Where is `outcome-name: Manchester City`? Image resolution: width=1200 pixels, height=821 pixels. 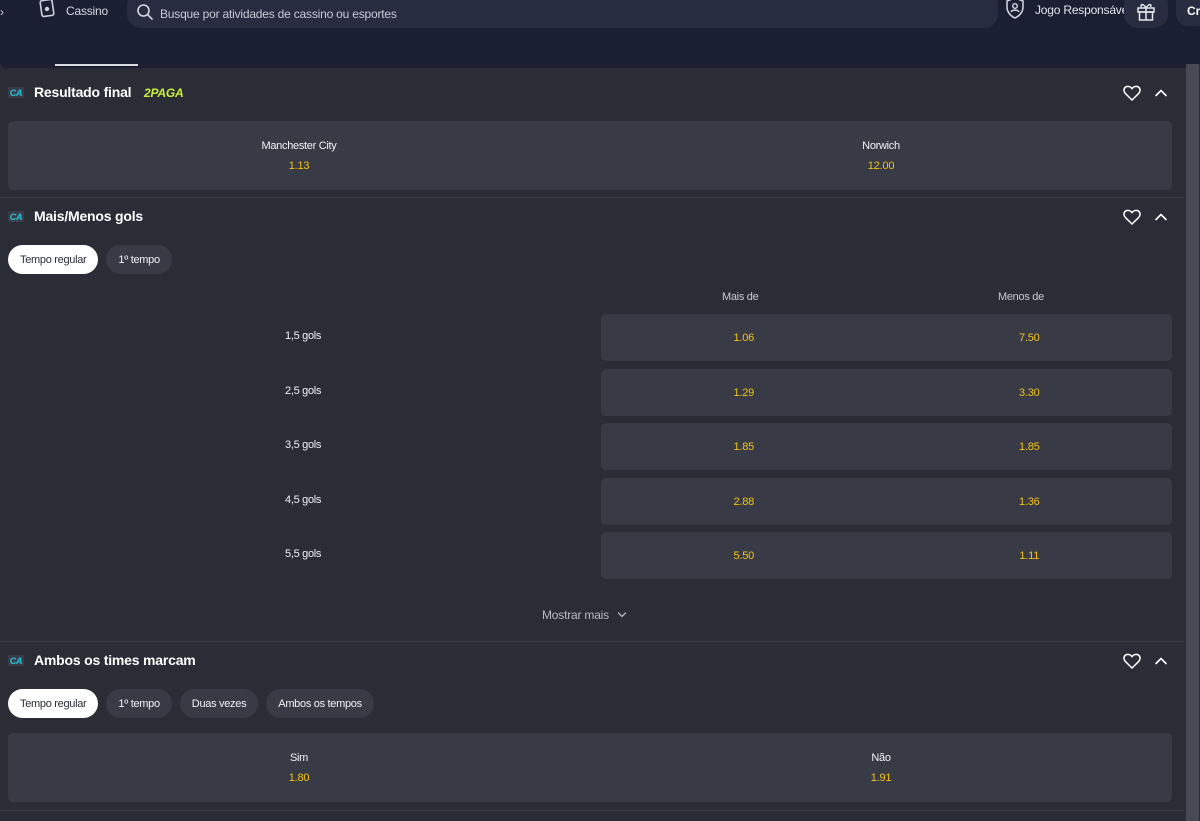
outcome-name: Manchester City is located at coordinates (299, 145).